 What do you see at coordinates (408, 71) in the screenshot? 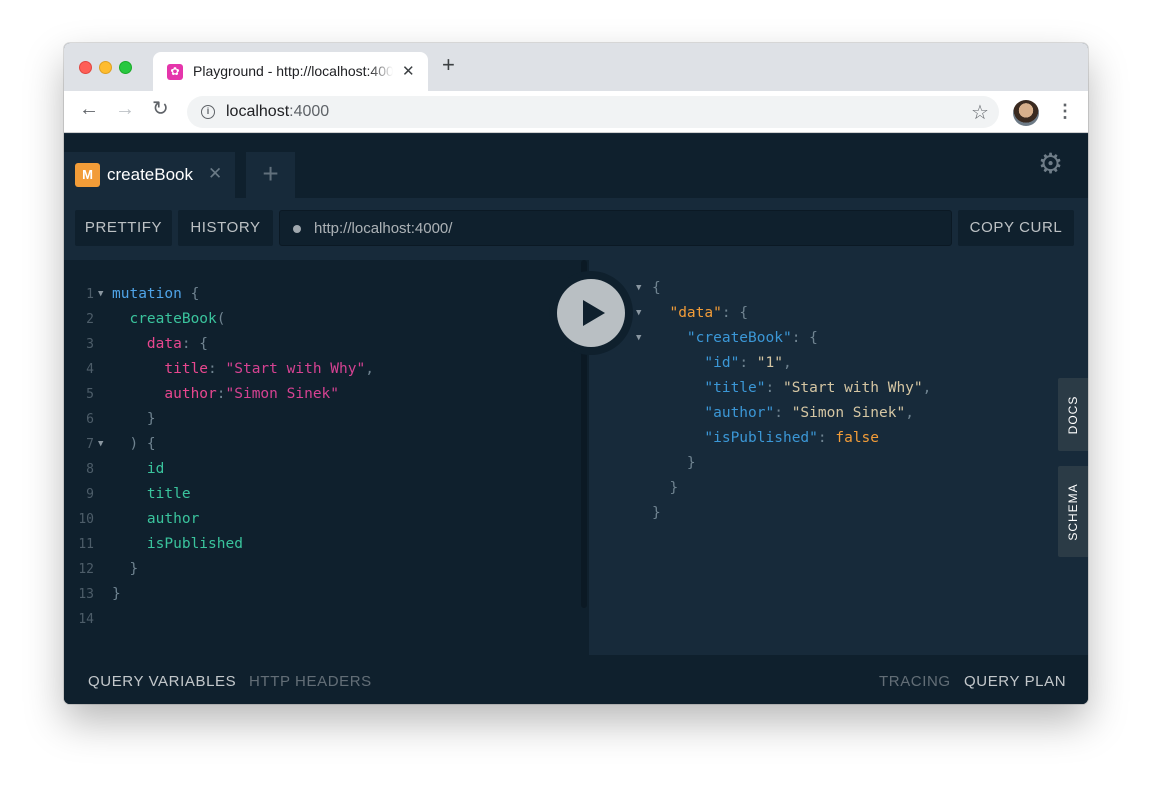
I see `close-tab-icon: ✕` at bounding box center [408, 71].